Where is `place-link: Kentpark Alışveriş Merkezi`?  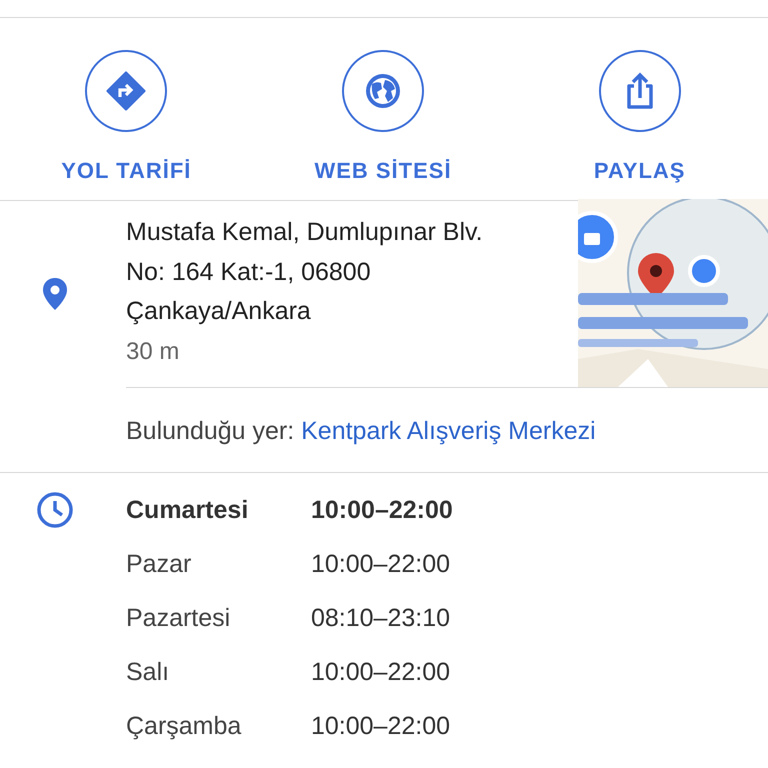
place-link: Kentpark Alışveriş Merkezi is located at coordinates (448, 431).